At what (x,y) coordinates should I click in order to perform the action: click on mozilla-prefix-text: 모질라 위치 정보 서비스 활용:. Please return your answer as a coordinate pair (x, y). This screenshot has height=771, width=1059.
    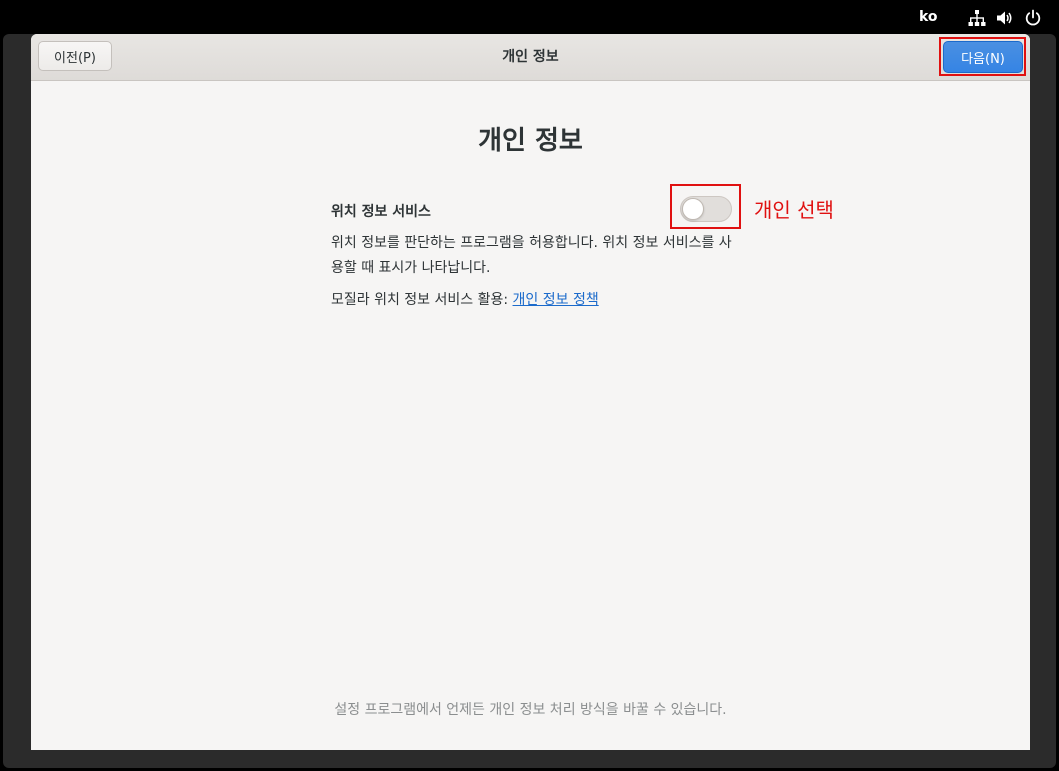
    Looking at the image, I should click on (422, 300).